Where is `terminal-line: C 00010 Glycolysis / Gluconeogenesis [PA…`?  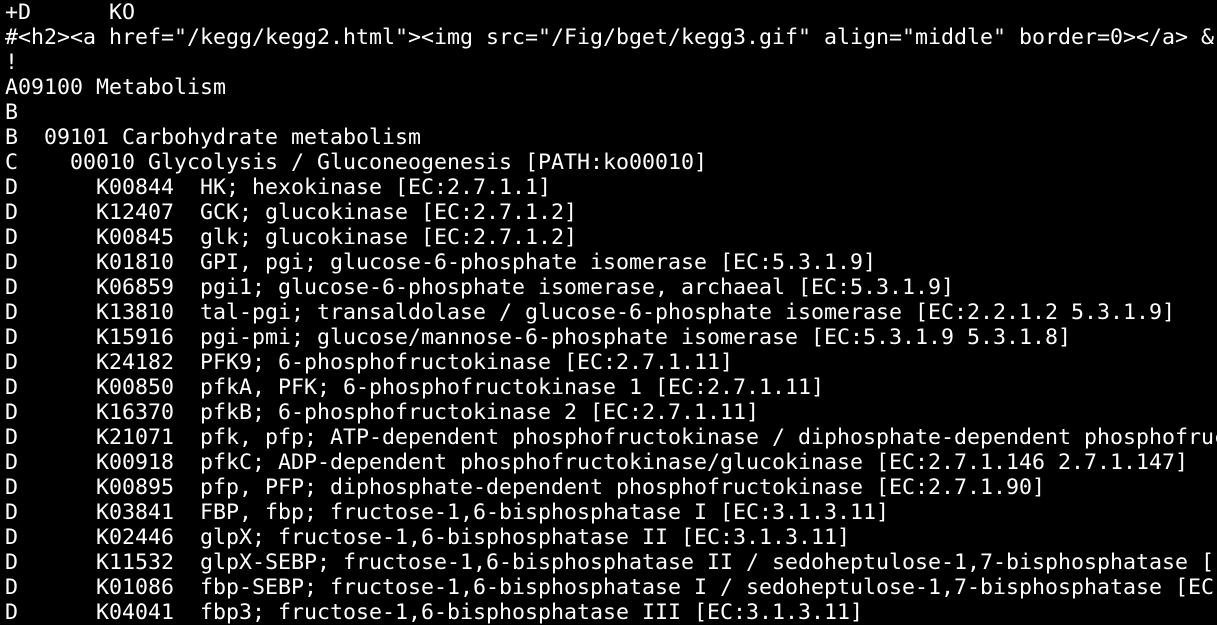 terminal-line: C 00010 Glycolysis / Gluconeogenesis [PA… is located at coordinates (356, 162).